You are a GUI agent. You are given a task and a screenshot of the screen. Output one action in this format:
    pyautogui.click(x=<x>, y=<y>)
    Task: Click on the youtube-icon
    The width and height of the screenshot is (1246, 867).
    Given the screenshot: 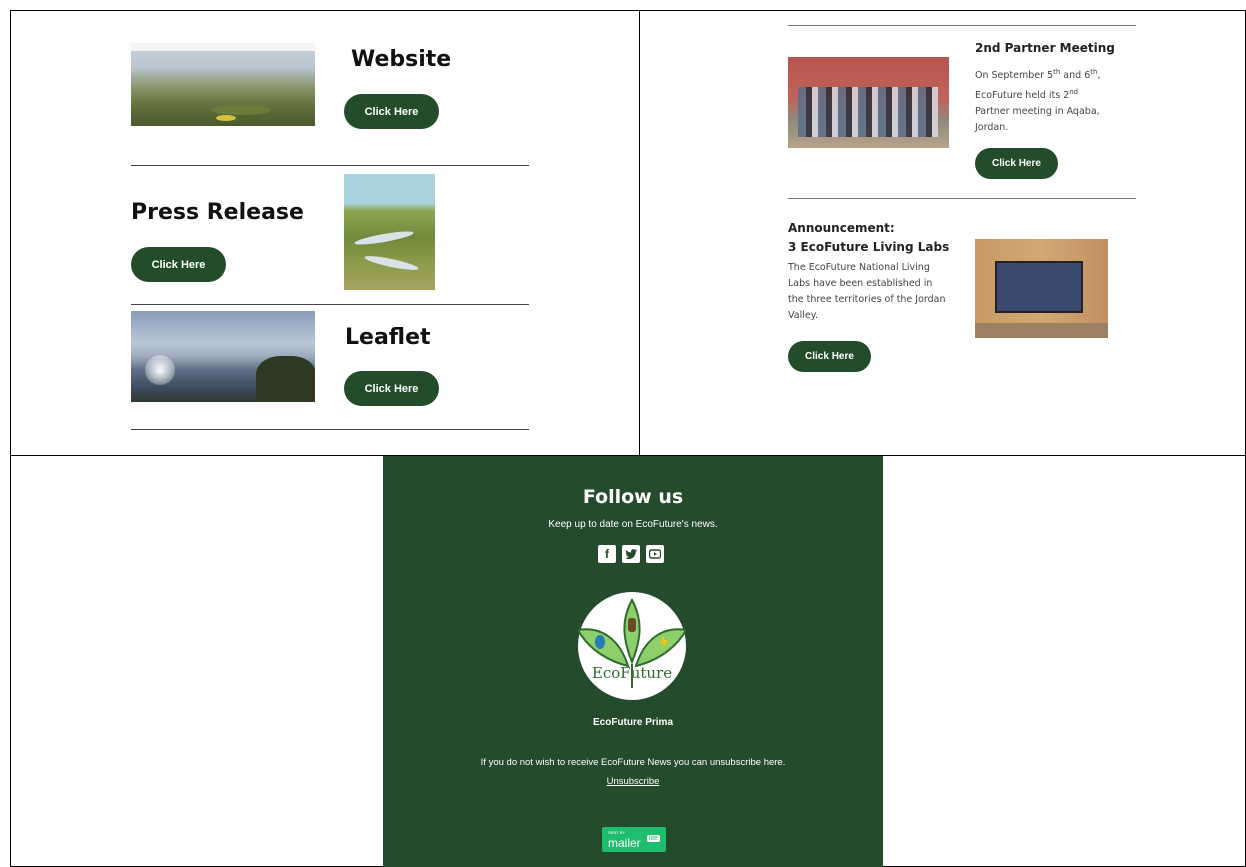 What is the action you would take?
    pyautogui.click(x=655, y=554)
    